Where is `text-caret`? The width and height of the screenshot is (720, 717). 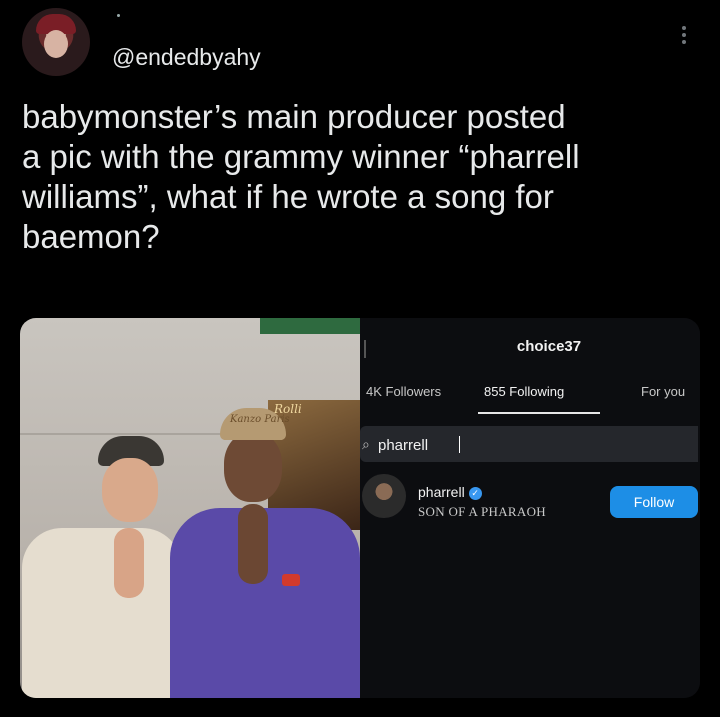
text-caret is located at coordinates (459, 444).